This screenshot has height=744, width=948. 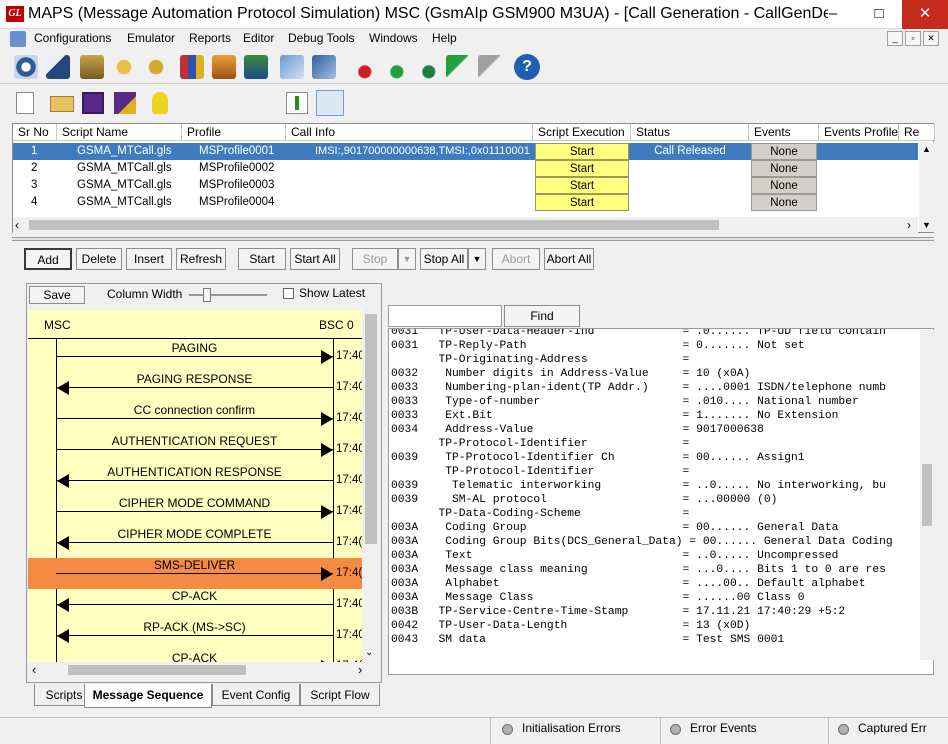 What do you see at coordinates (92, 67) in the screenshot?
I see `db-edit-icon` at bounding box center [92, 67].